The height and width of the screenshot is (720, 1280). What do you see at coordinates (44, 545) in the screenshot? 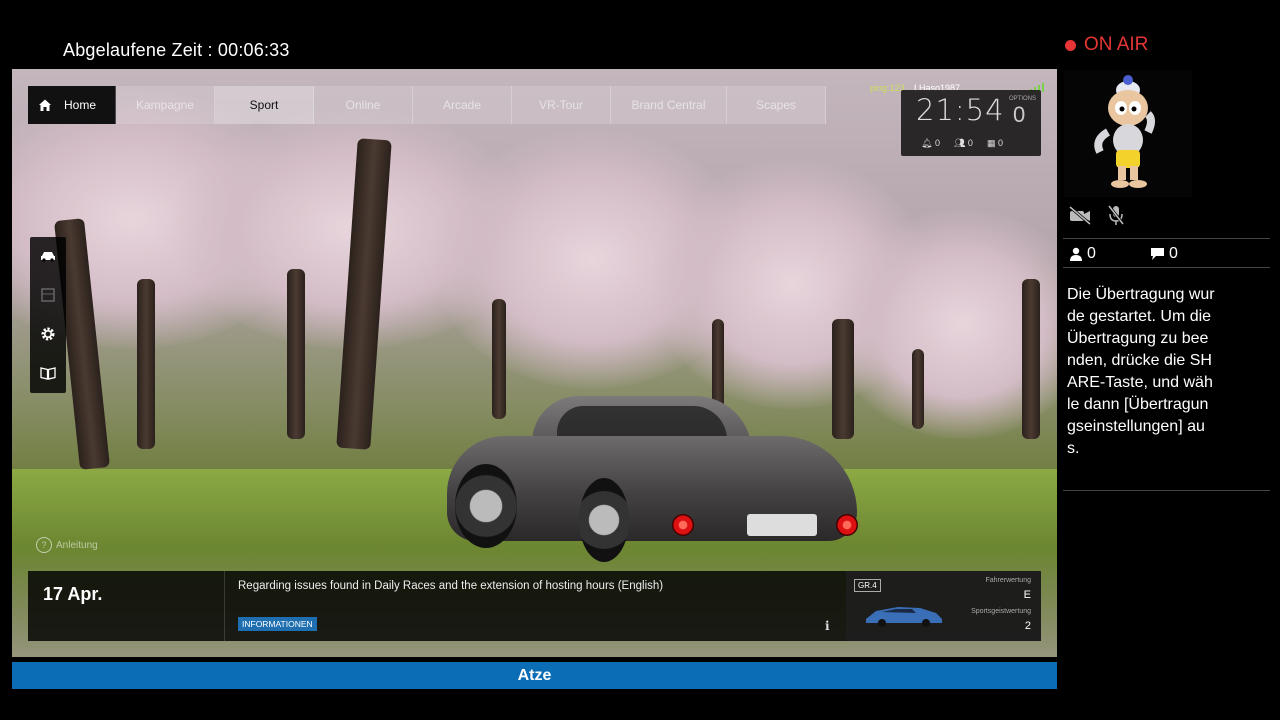
I see `help-icon: ?` at bounding box center [44, 545].